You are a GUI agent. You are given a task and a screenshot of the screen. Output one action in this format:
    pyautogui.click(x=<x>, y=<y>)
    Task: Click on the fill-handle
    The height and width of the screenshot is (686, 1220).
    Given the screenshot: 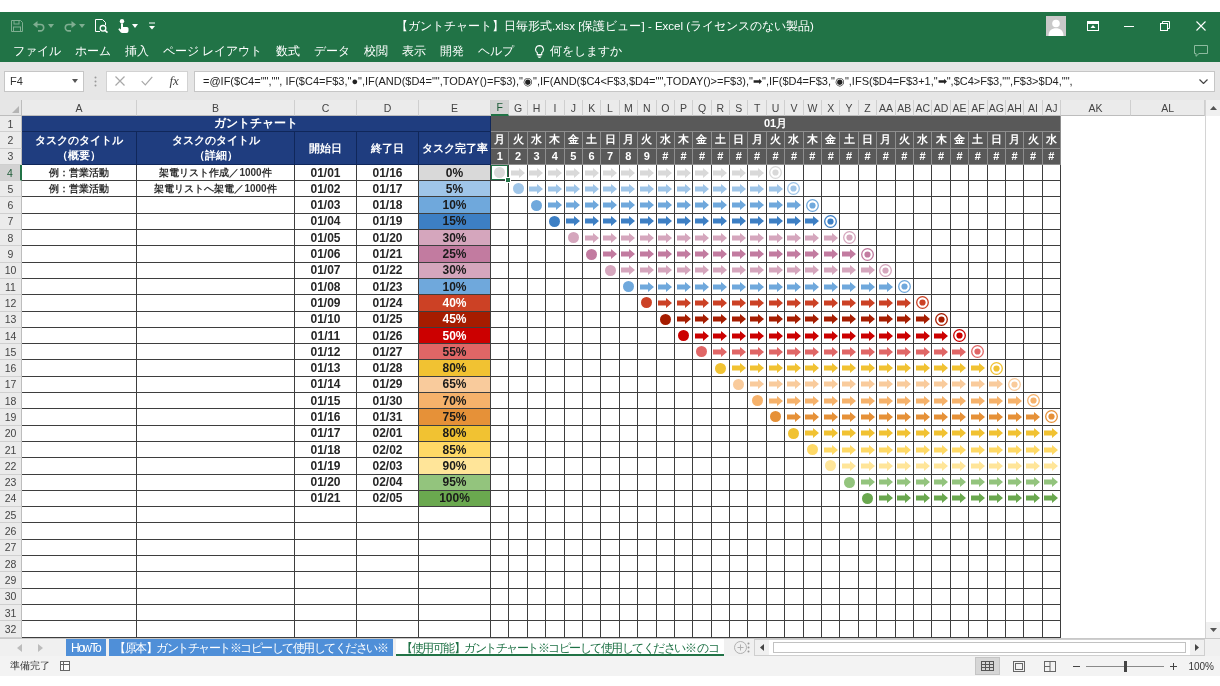 What is the action you would take?
    pyautogui.click(x=508, y=180)
    